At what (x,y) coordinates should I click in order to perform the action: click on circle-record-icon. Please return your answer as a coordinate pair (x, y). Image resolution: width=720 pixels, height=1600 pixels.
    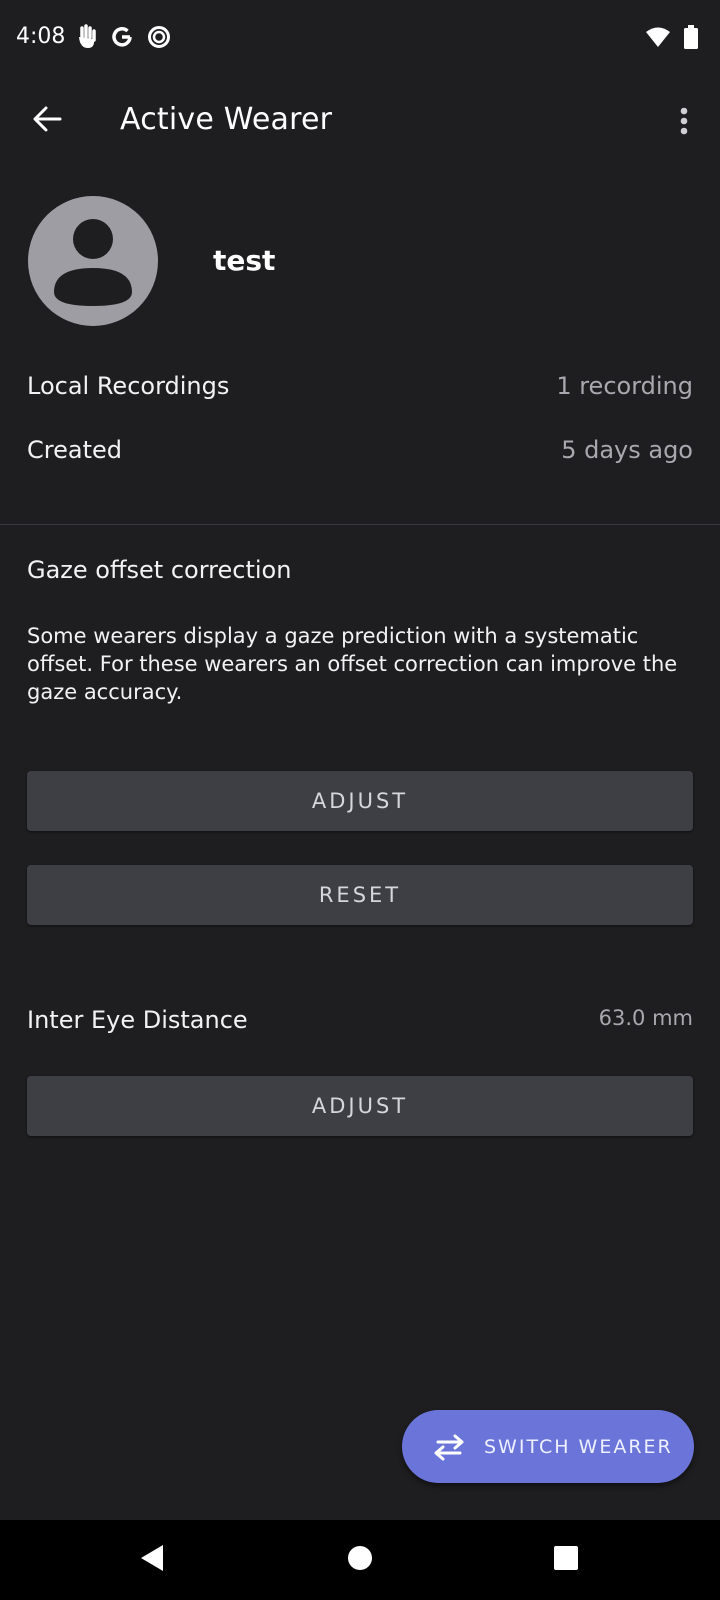
    Looking at the image, I should click on (159, 39).